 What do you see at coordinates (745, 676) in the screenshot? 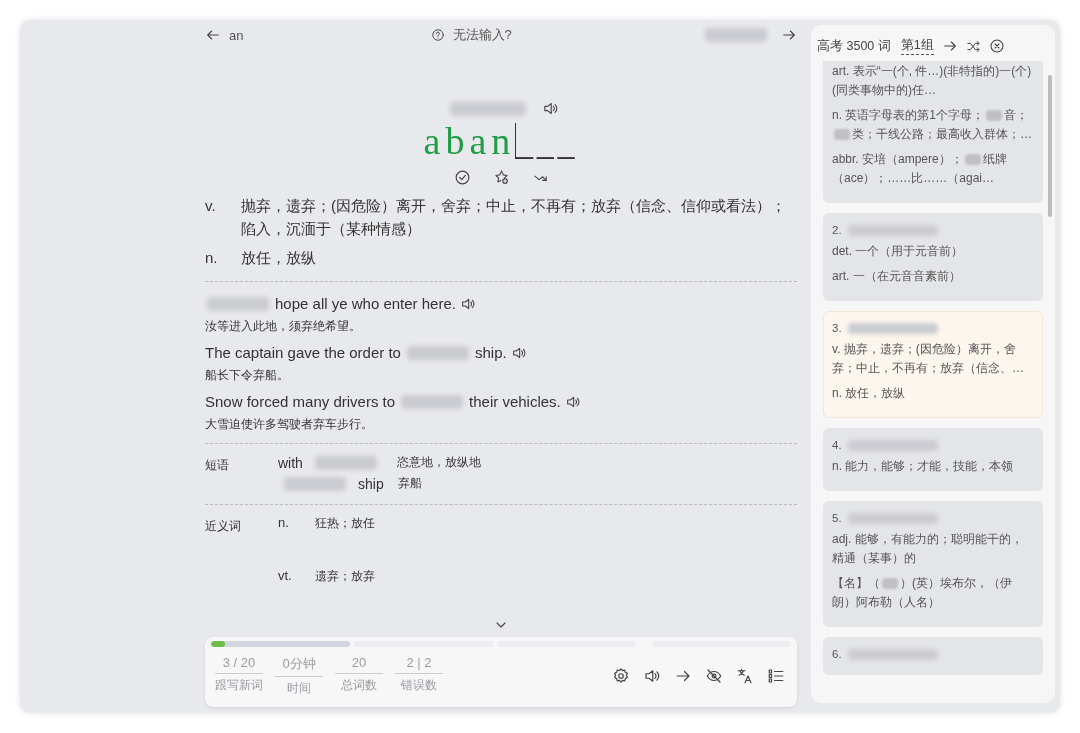
I see `translate-icon` at bounding box center [745, 676].